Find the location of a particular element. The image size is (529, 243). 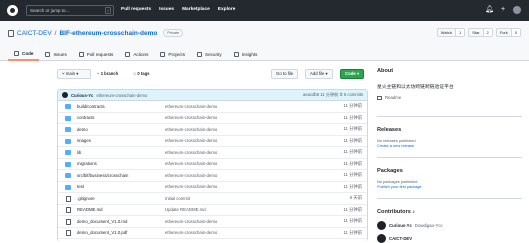

divider is located at coordinates (449, 157).